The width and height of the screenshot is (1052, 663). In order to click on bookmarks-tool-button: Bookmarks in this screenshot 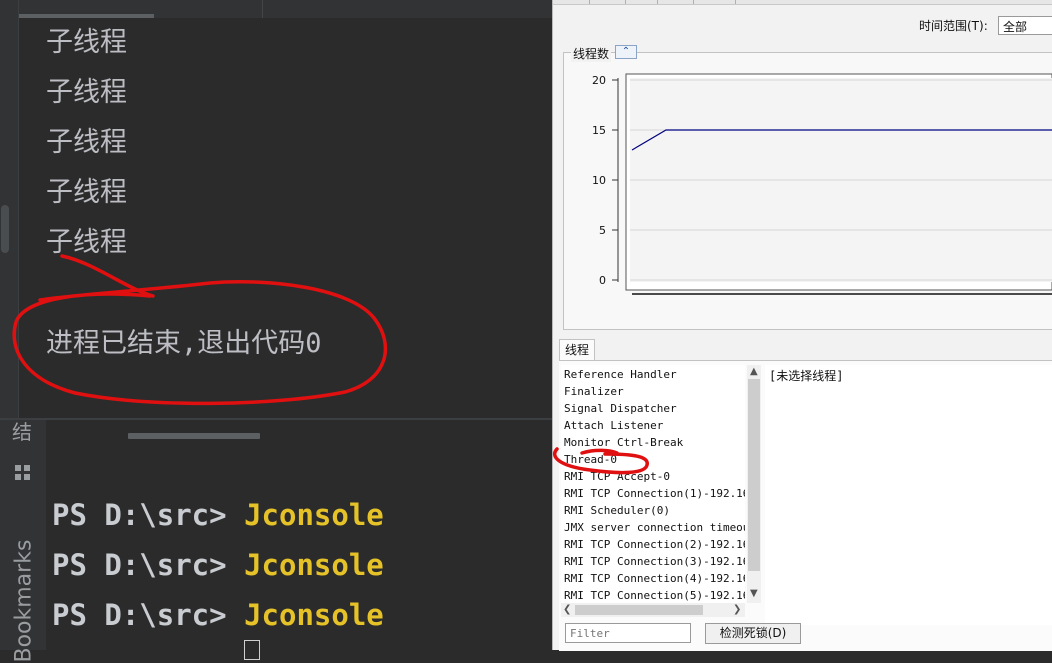, I will do `click(24, 593)`.